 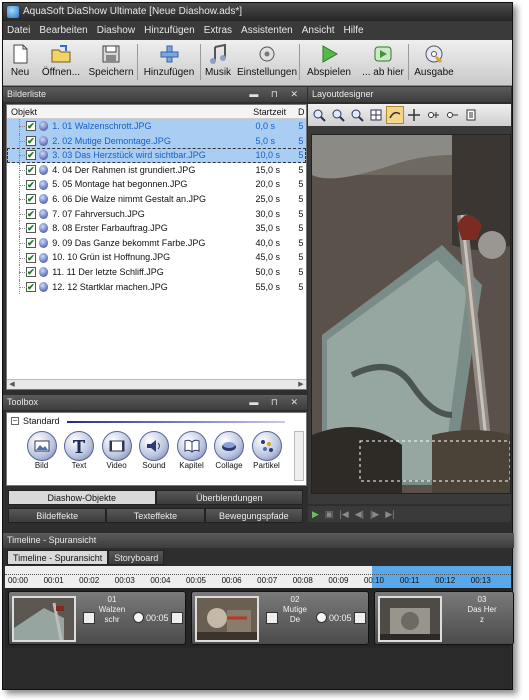 I want to click on zoom-out-button, so click(x=338, y=115).